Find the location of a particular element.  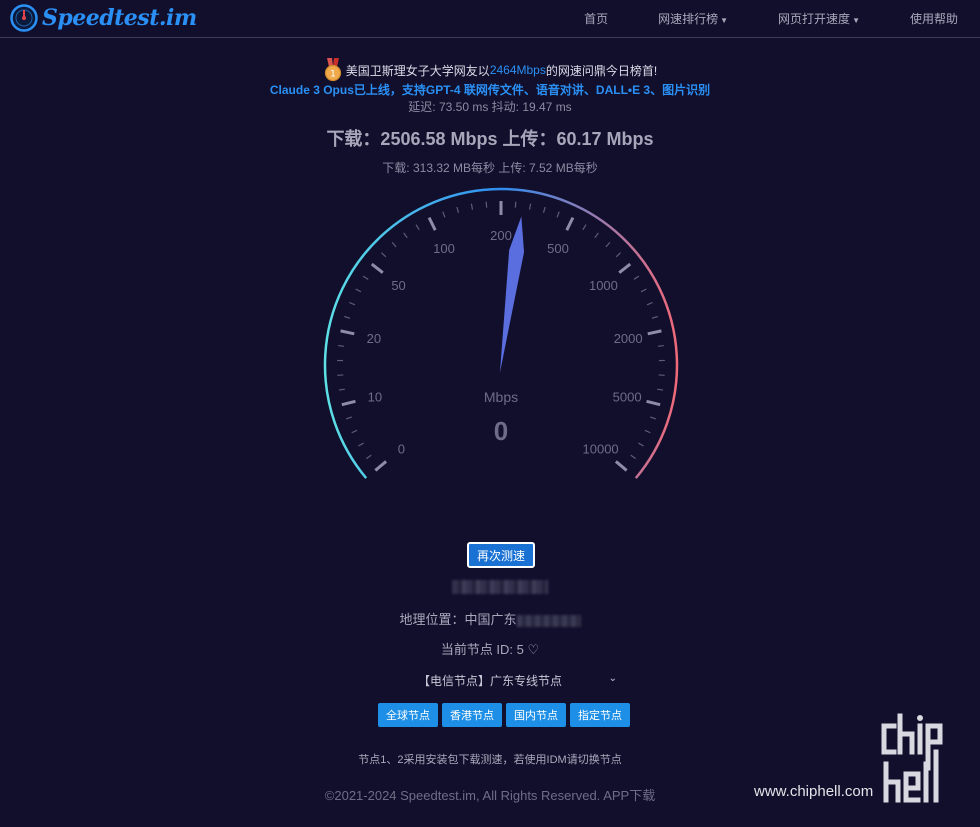

nav-help: 使用帮助 is located at coordinates (921, 18).